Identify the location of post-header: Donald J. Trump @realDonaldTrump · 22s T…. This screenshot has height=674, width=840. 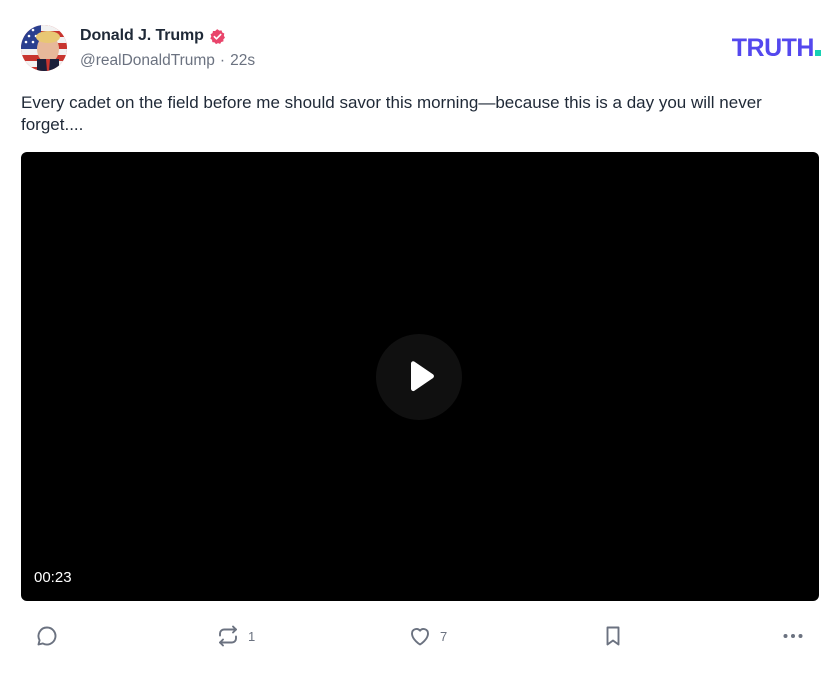
(421, 49).